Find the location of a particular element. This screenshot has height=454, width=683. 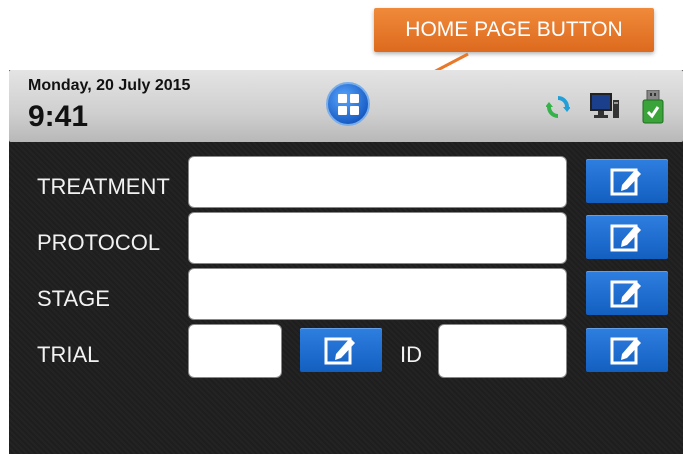

stage-edit-button is located at coordinates (627, 293).